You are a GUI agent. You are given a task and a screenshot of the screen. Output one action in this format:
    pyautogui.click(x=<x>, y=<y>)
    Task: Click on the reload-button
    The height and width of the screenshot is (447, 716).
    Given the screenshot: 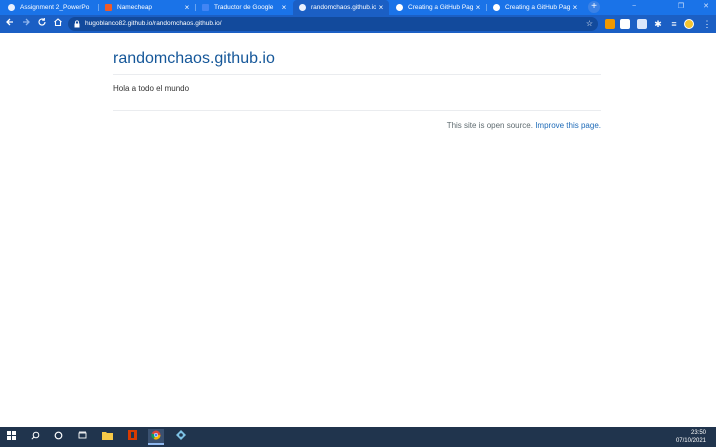 What is the action you would take?
    pyautogui.click(x=42, y=24)
    